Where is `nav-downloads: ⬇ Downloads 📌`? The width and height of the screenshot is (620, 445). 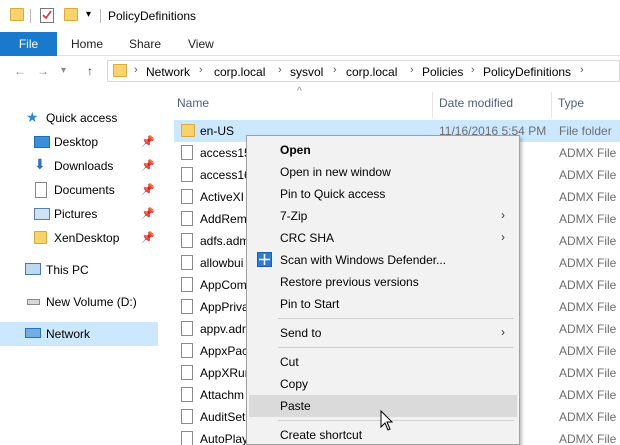
nav-downloads: ⬇ Downloads 📌 is located at coordinates (79, 166).